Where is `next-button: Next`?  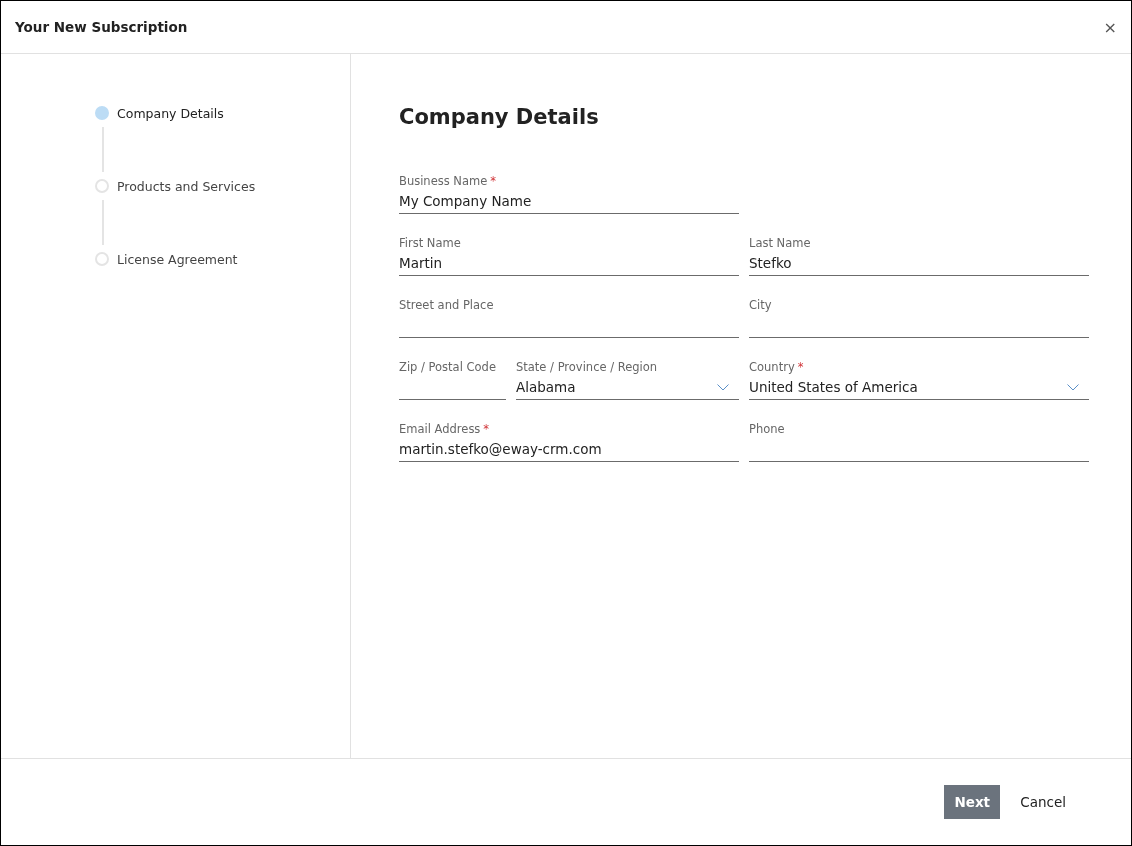
next-button: Next is located at coordinates (972, 802).